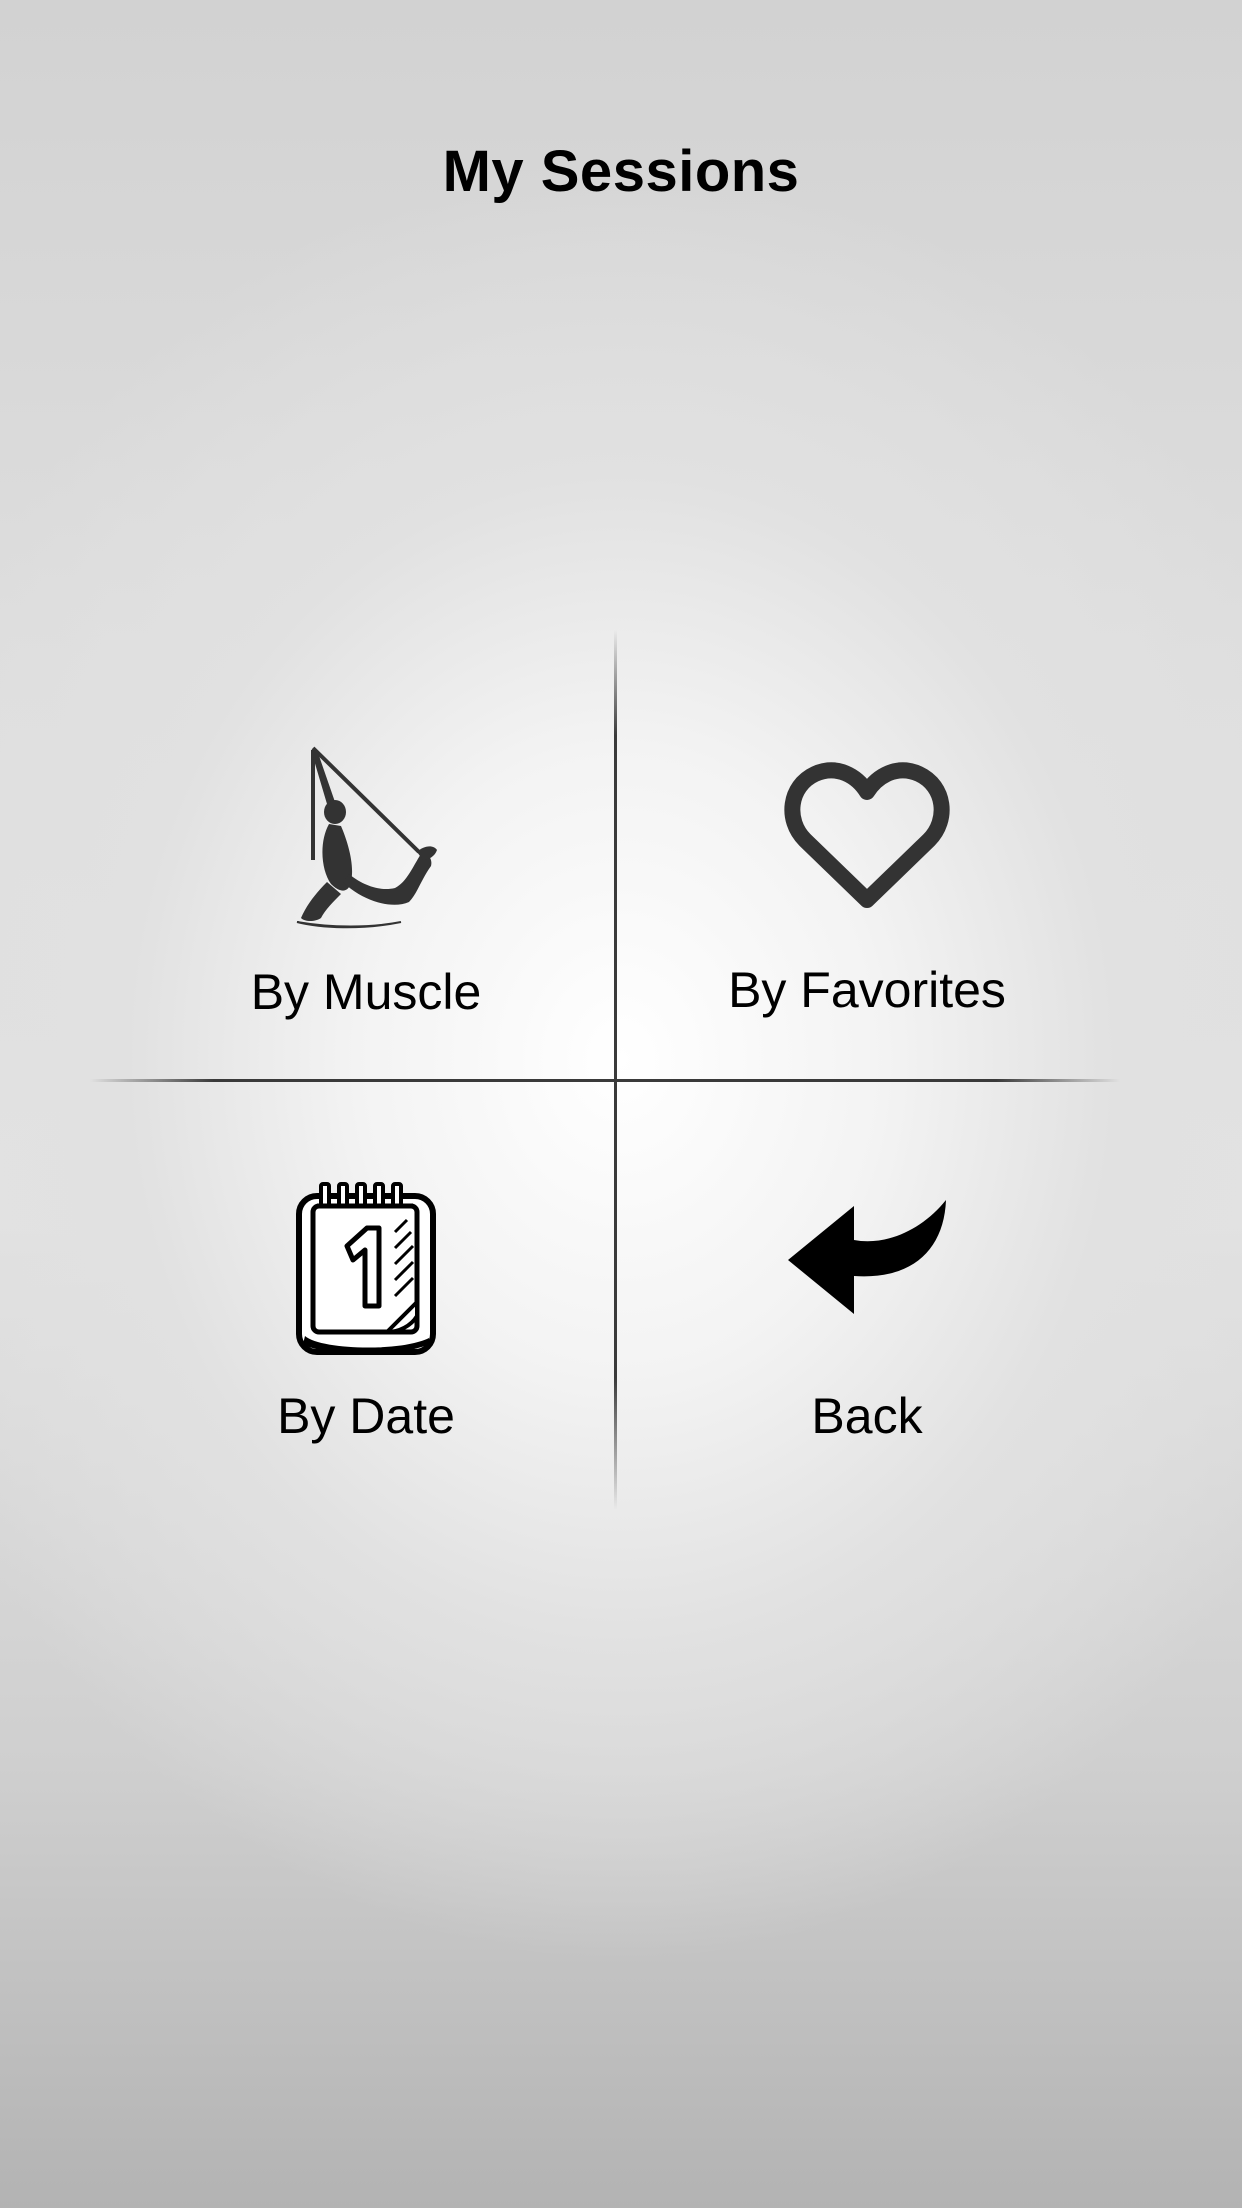  What do you see at coordinates (366, 837) in the screenshot?
I see `aerial-yoga-figure-icon` at bounding box center [366, 837].